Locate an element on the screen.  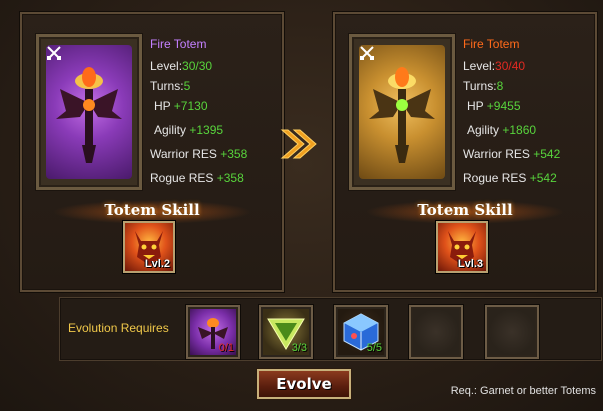
level-row: Level:30/30 is located at coordinates (181, 66).